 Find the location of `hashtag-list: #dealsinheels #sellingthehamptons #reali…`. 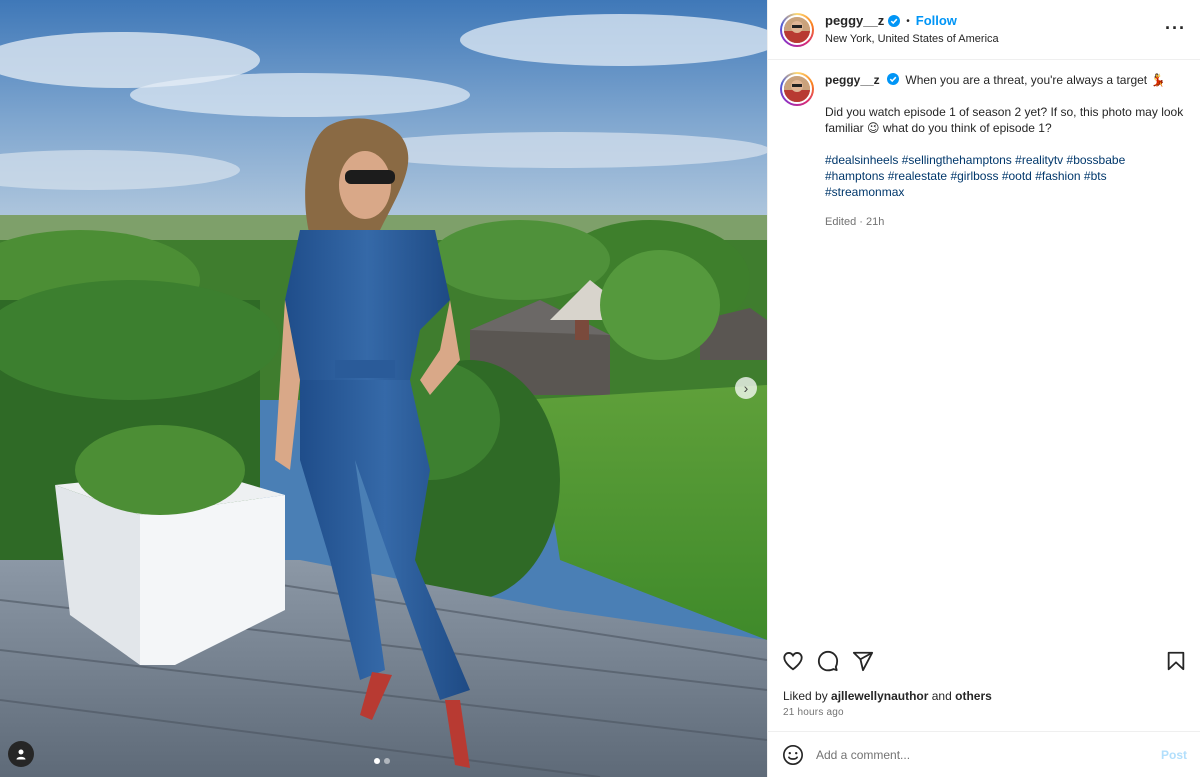

hashtag-list: #dealsinheels #sellingthehamptons #reali… is located at coordinates (1005, 176).